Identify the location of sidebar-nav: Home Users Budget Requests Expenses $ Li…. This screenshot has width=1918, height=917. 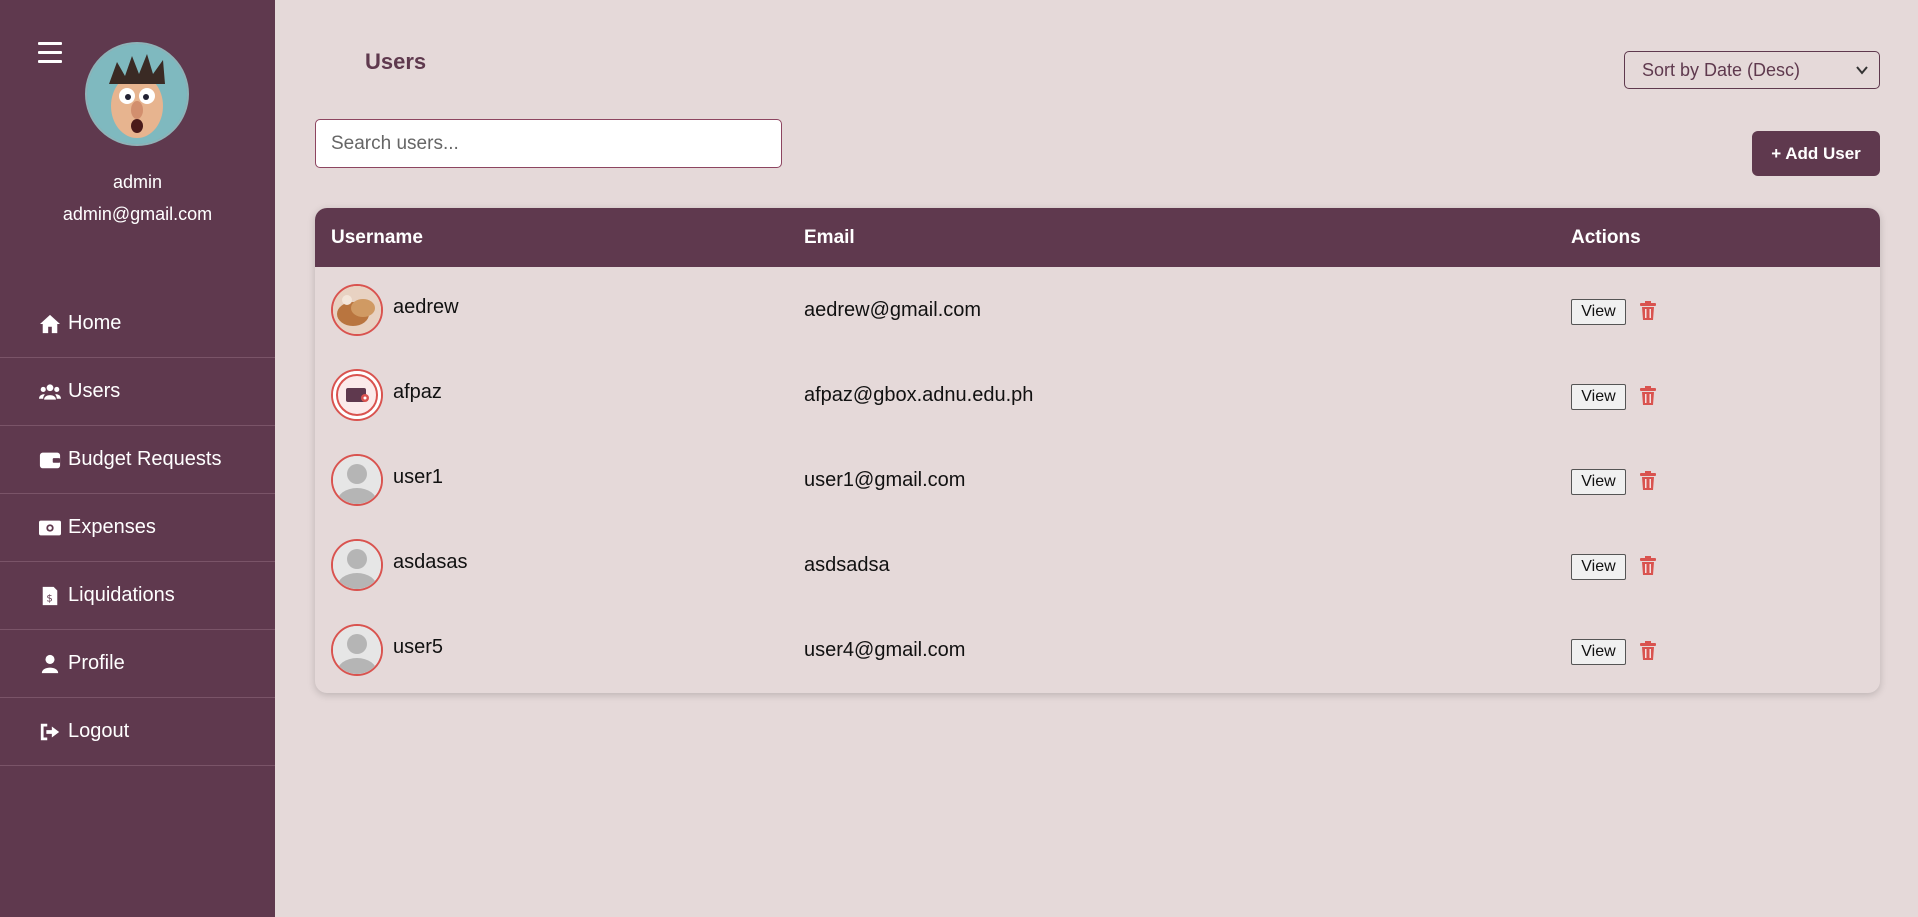
(137, 528).